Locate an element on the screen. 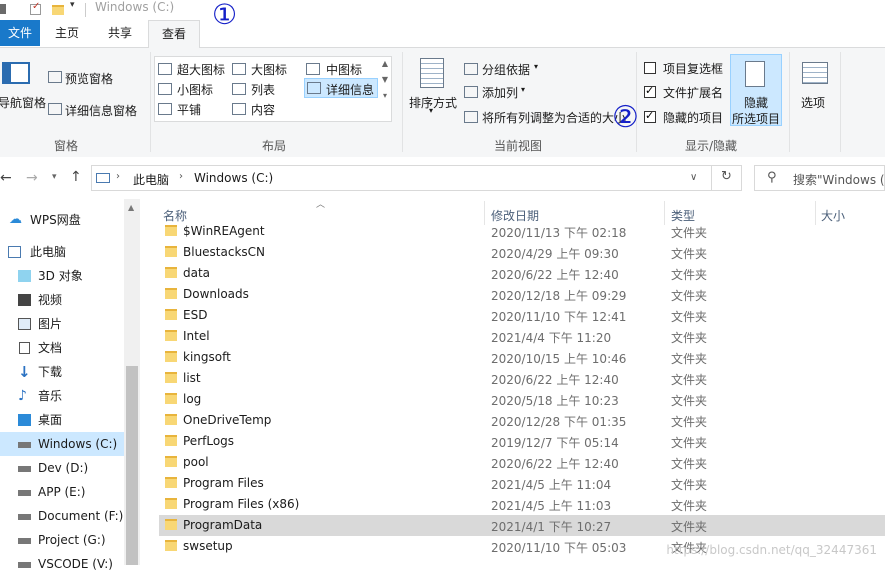  tab-file: 文件 is located at coordinates (20, 33).